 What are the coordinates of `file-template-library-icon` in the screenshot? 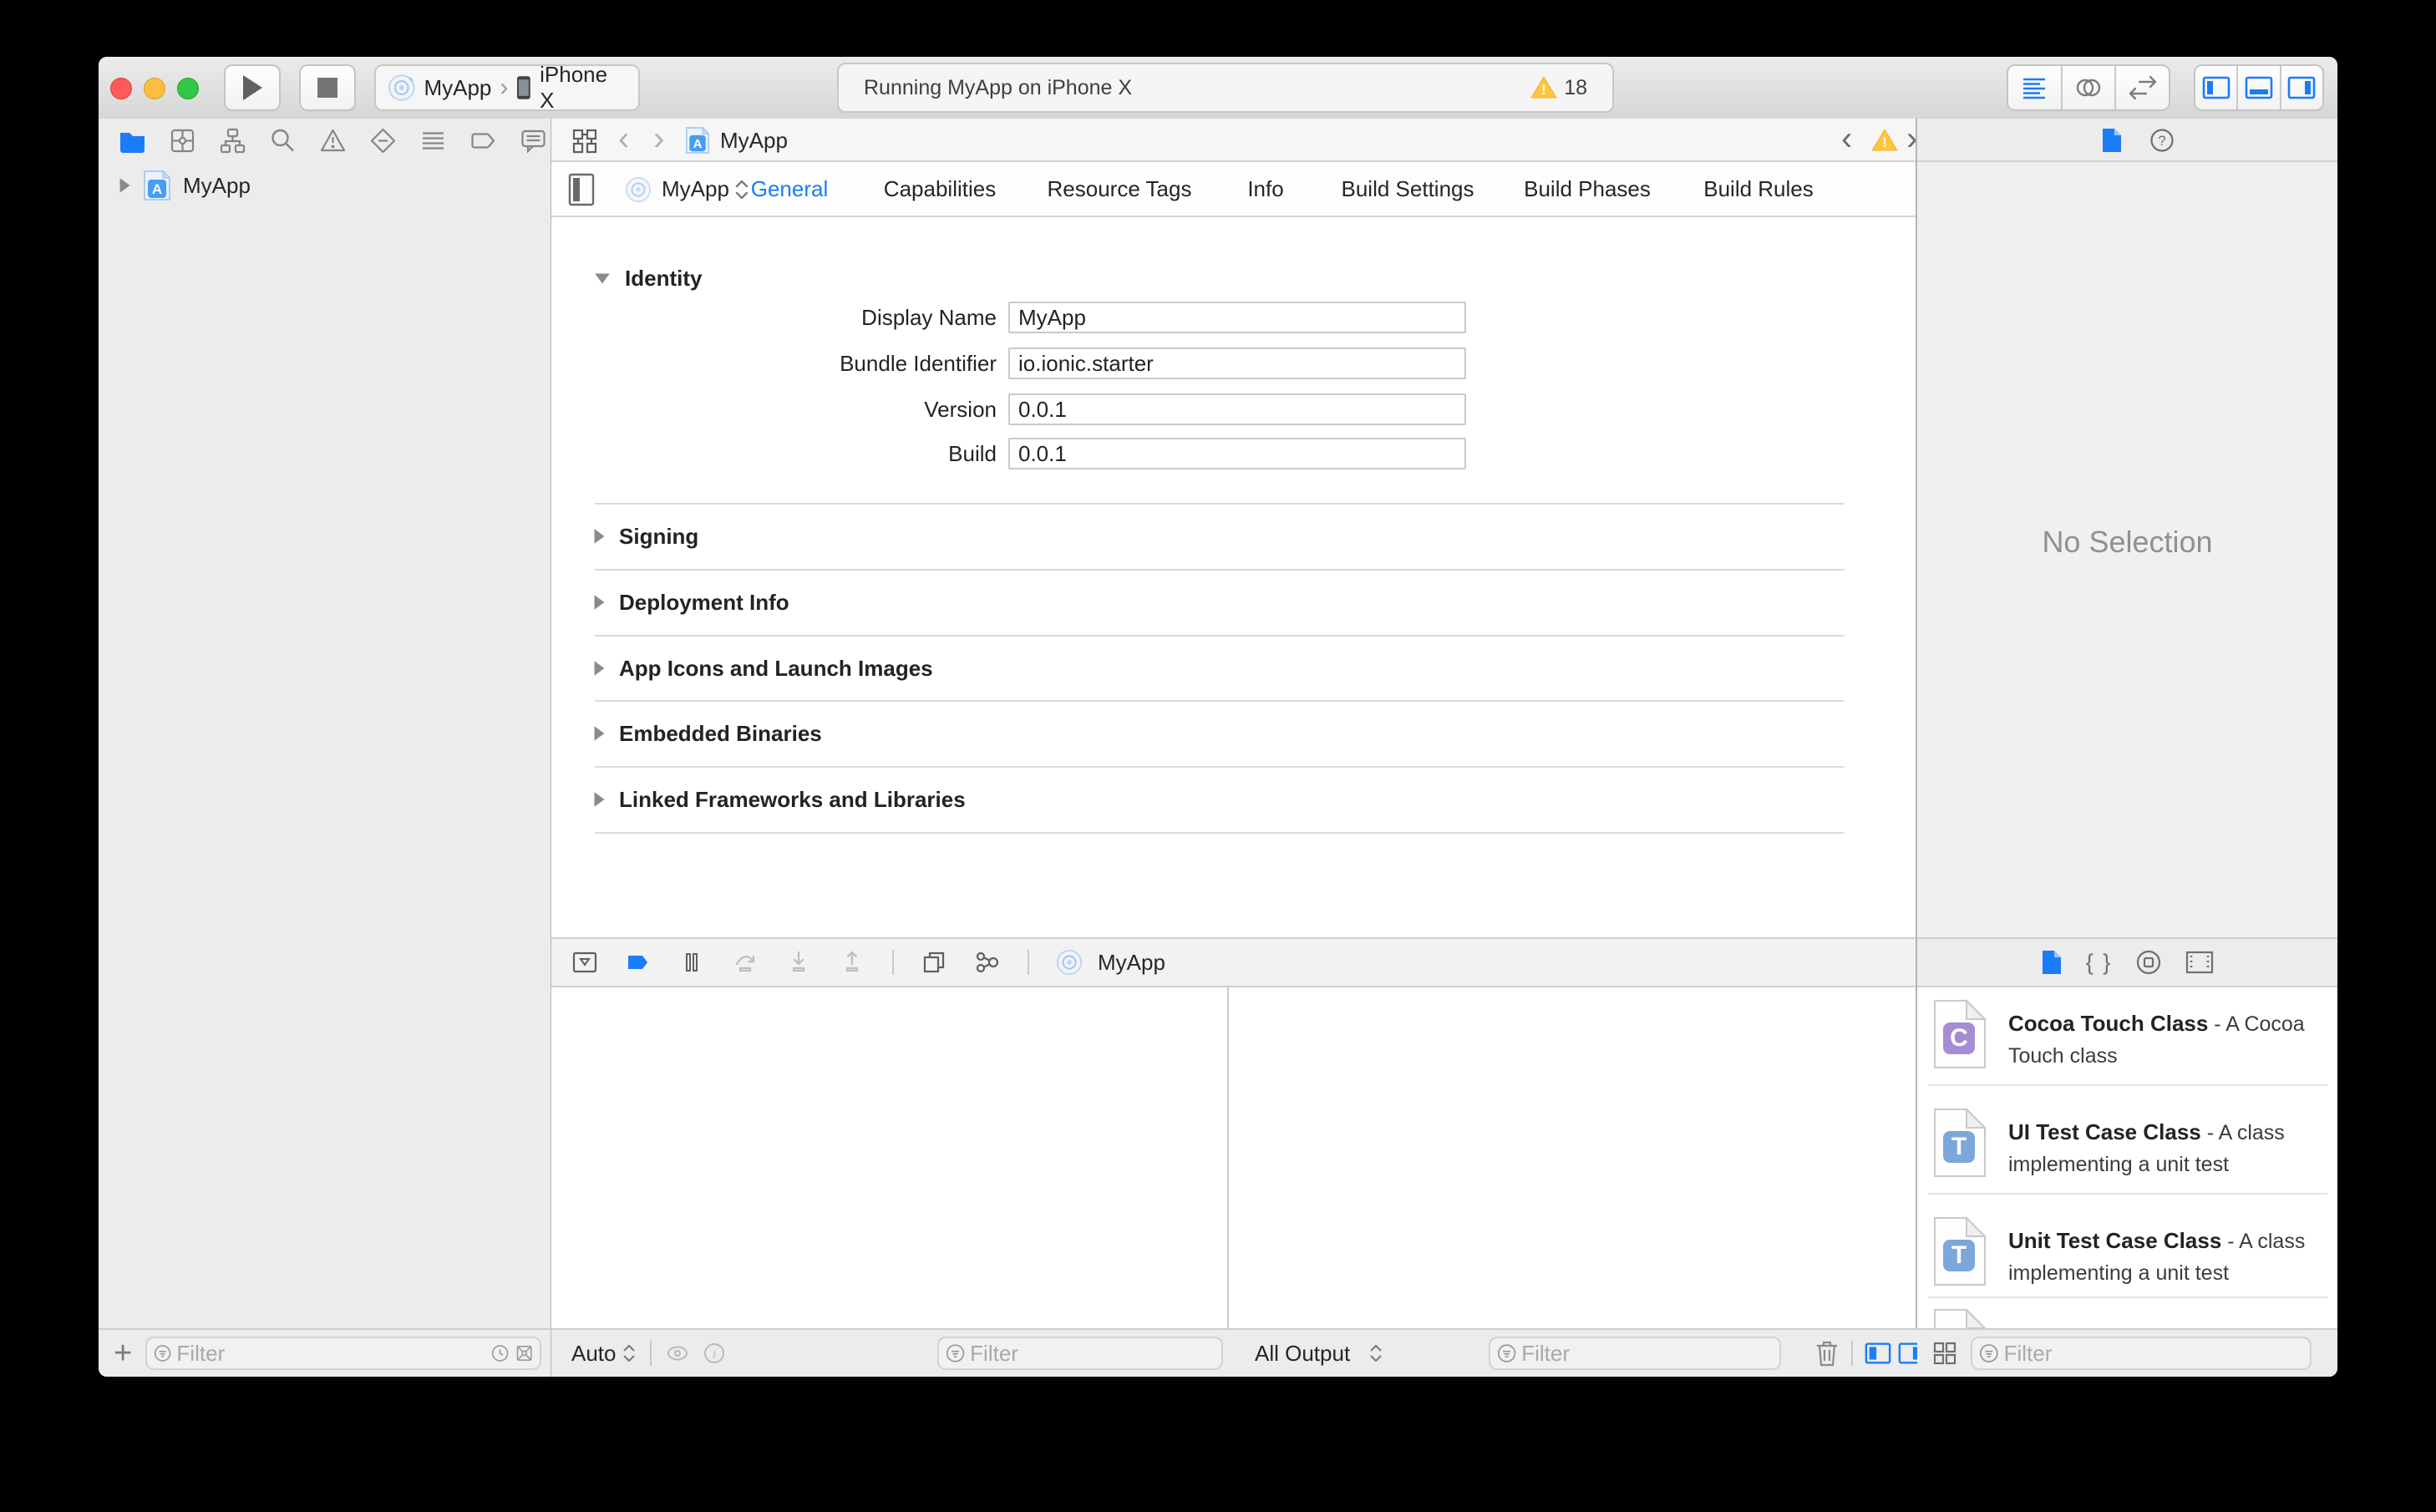 It's located at (2052, 962).